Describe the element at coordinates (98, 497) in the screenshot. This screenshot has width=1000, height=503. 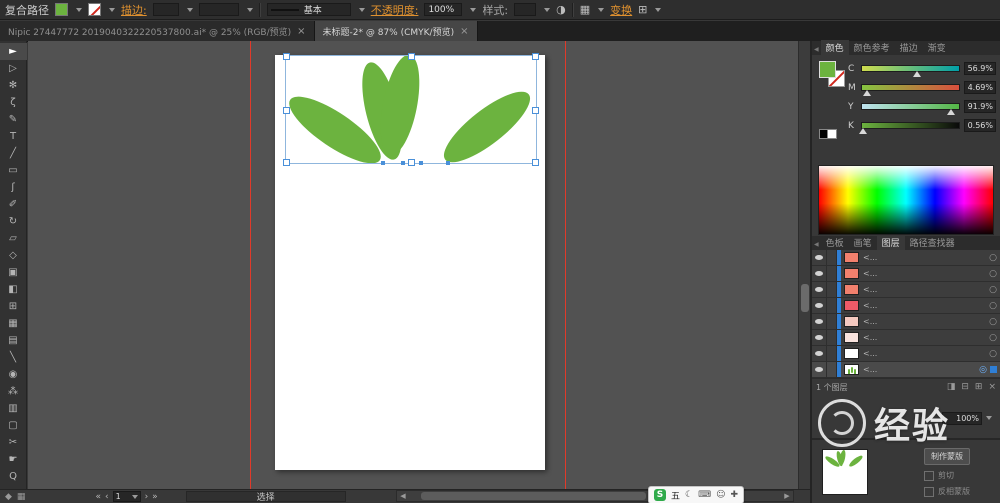
I see `first-artboard-icon: «` at that location.